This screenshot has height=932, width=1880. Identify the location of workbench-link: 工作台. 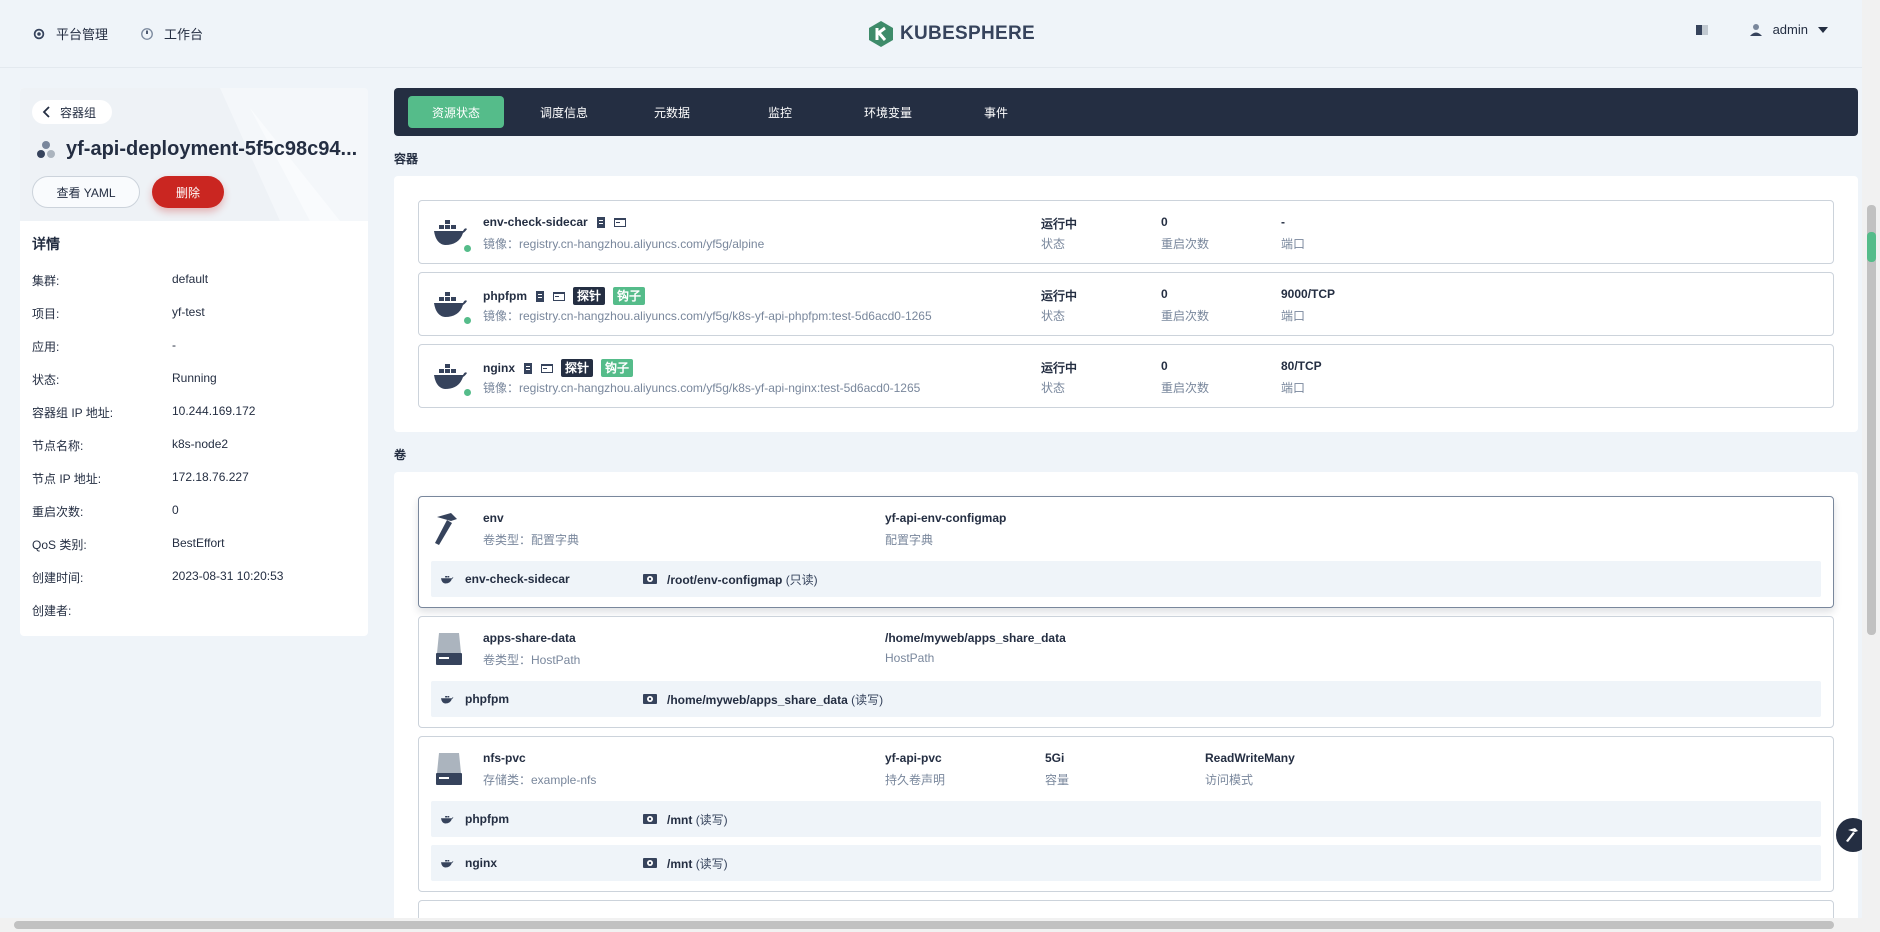
(171, 33).